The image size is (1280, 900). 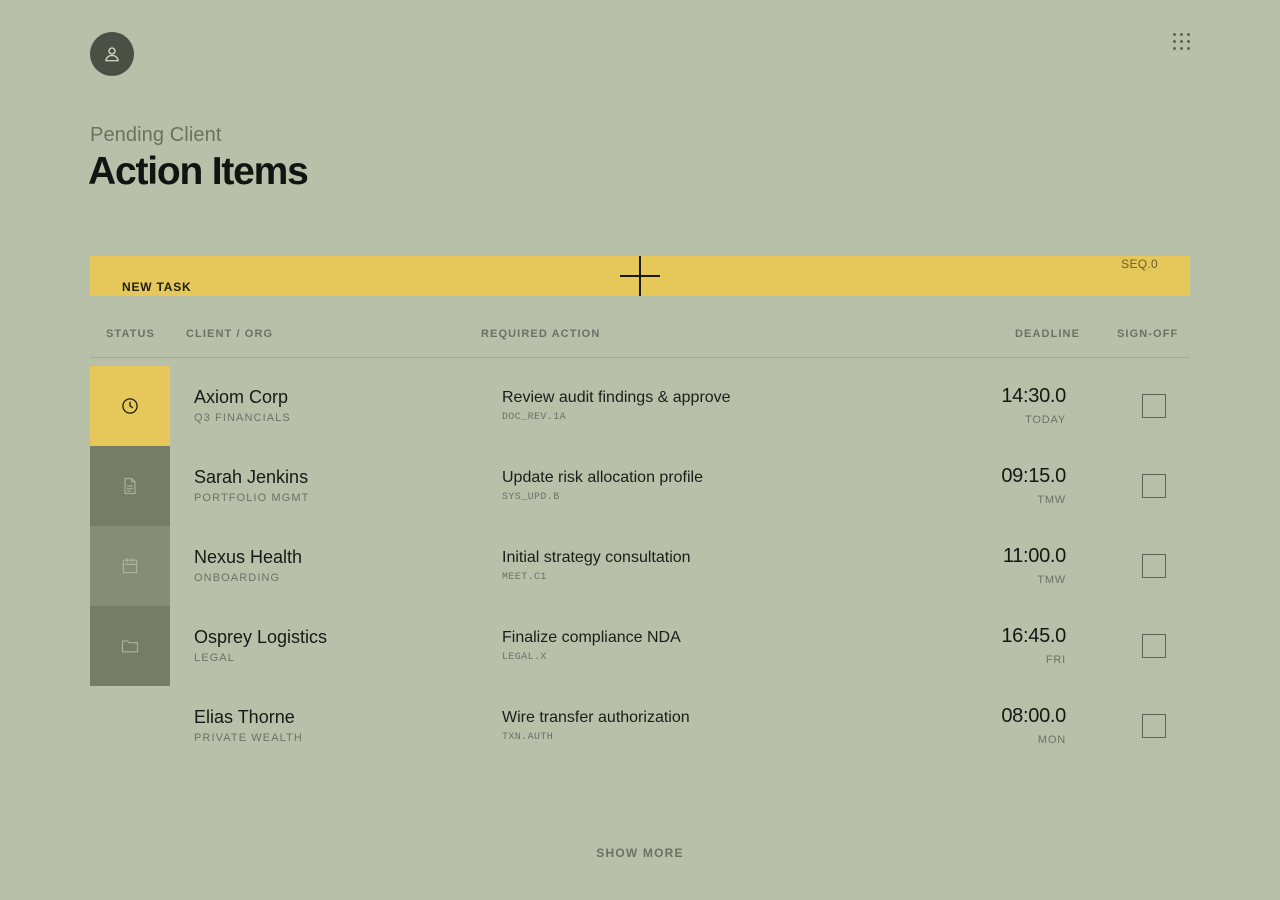 I want to click on client-org: PORTFOLIO MGMT, so click(x=252, y=498).